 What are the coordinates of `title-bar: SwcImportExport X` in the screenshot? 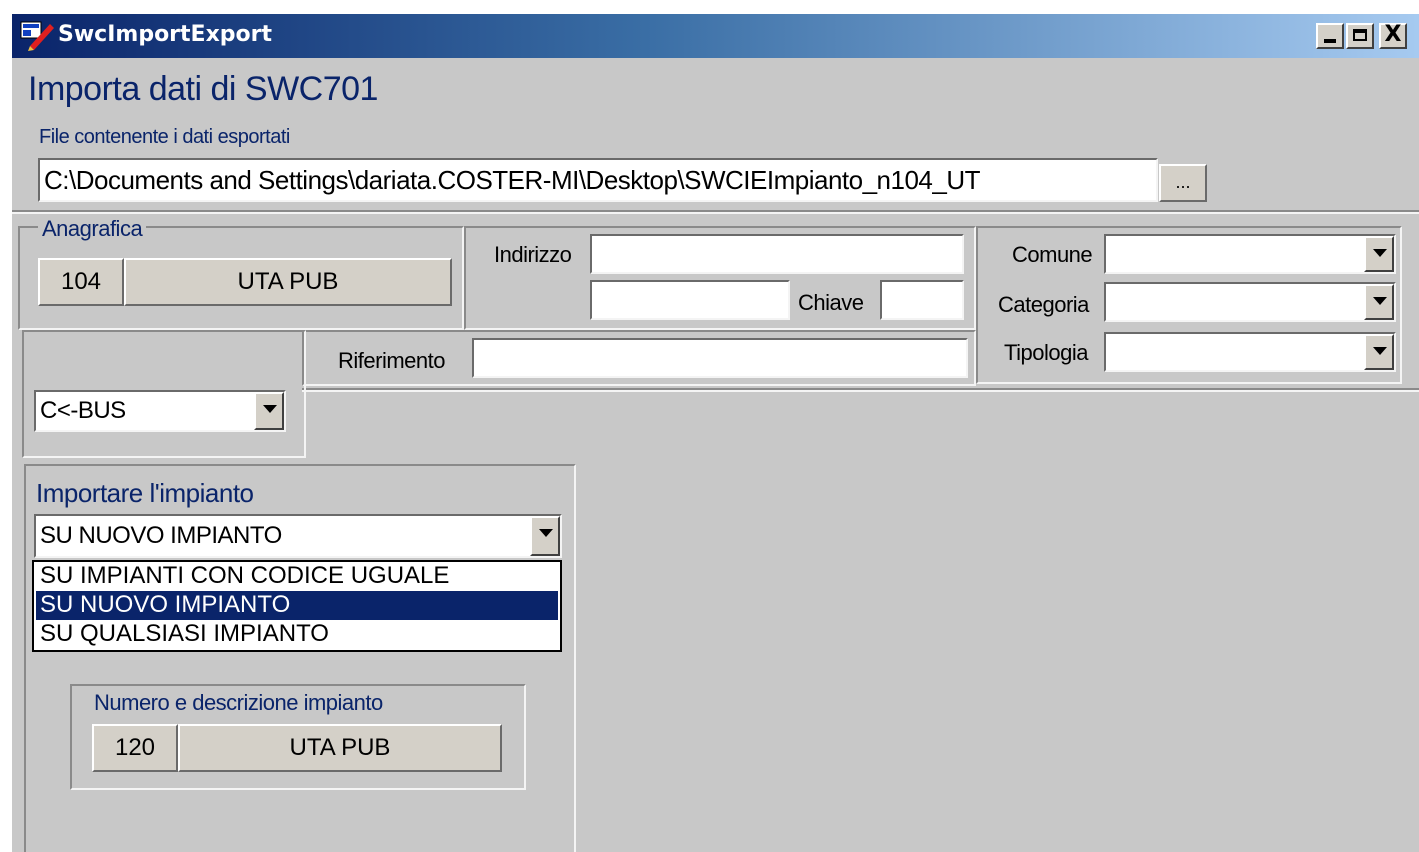 It's located at (715, 36).